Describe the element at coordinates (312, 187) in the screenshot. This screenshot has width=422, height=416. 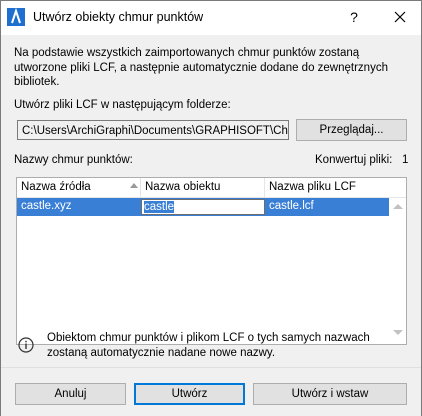
I see `column-header-label: Nazwa pliku LCF` at that location.